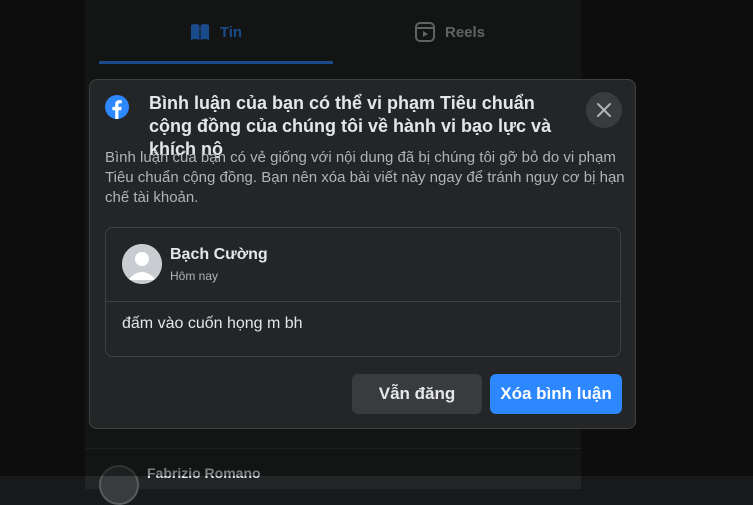 The image size is (753, 505). I want to click on facebook-logo-icon, so click(117, 107).